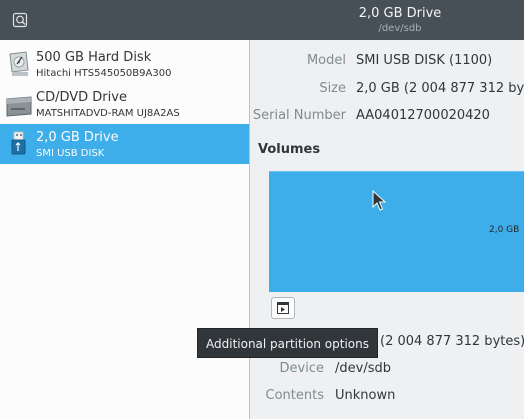 The image size is (524, 419). I want to click on drive-name: CD/DVD Drive, so click(81, 97).